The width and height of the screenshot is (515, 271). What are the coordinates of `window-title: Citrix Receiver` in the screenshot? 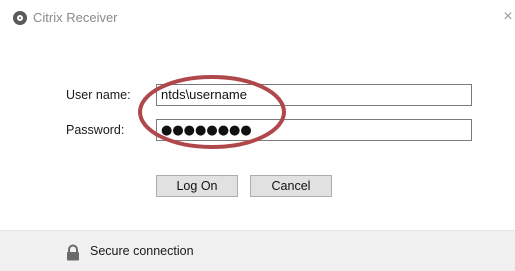 It's located at (75, 17).